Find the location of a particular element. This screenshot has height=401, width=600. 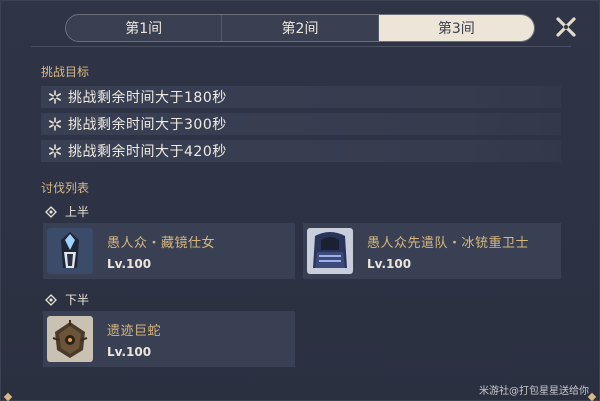

chamber-tabs: 第1间 第2间 第3间 is located at coordinates (300, 28).